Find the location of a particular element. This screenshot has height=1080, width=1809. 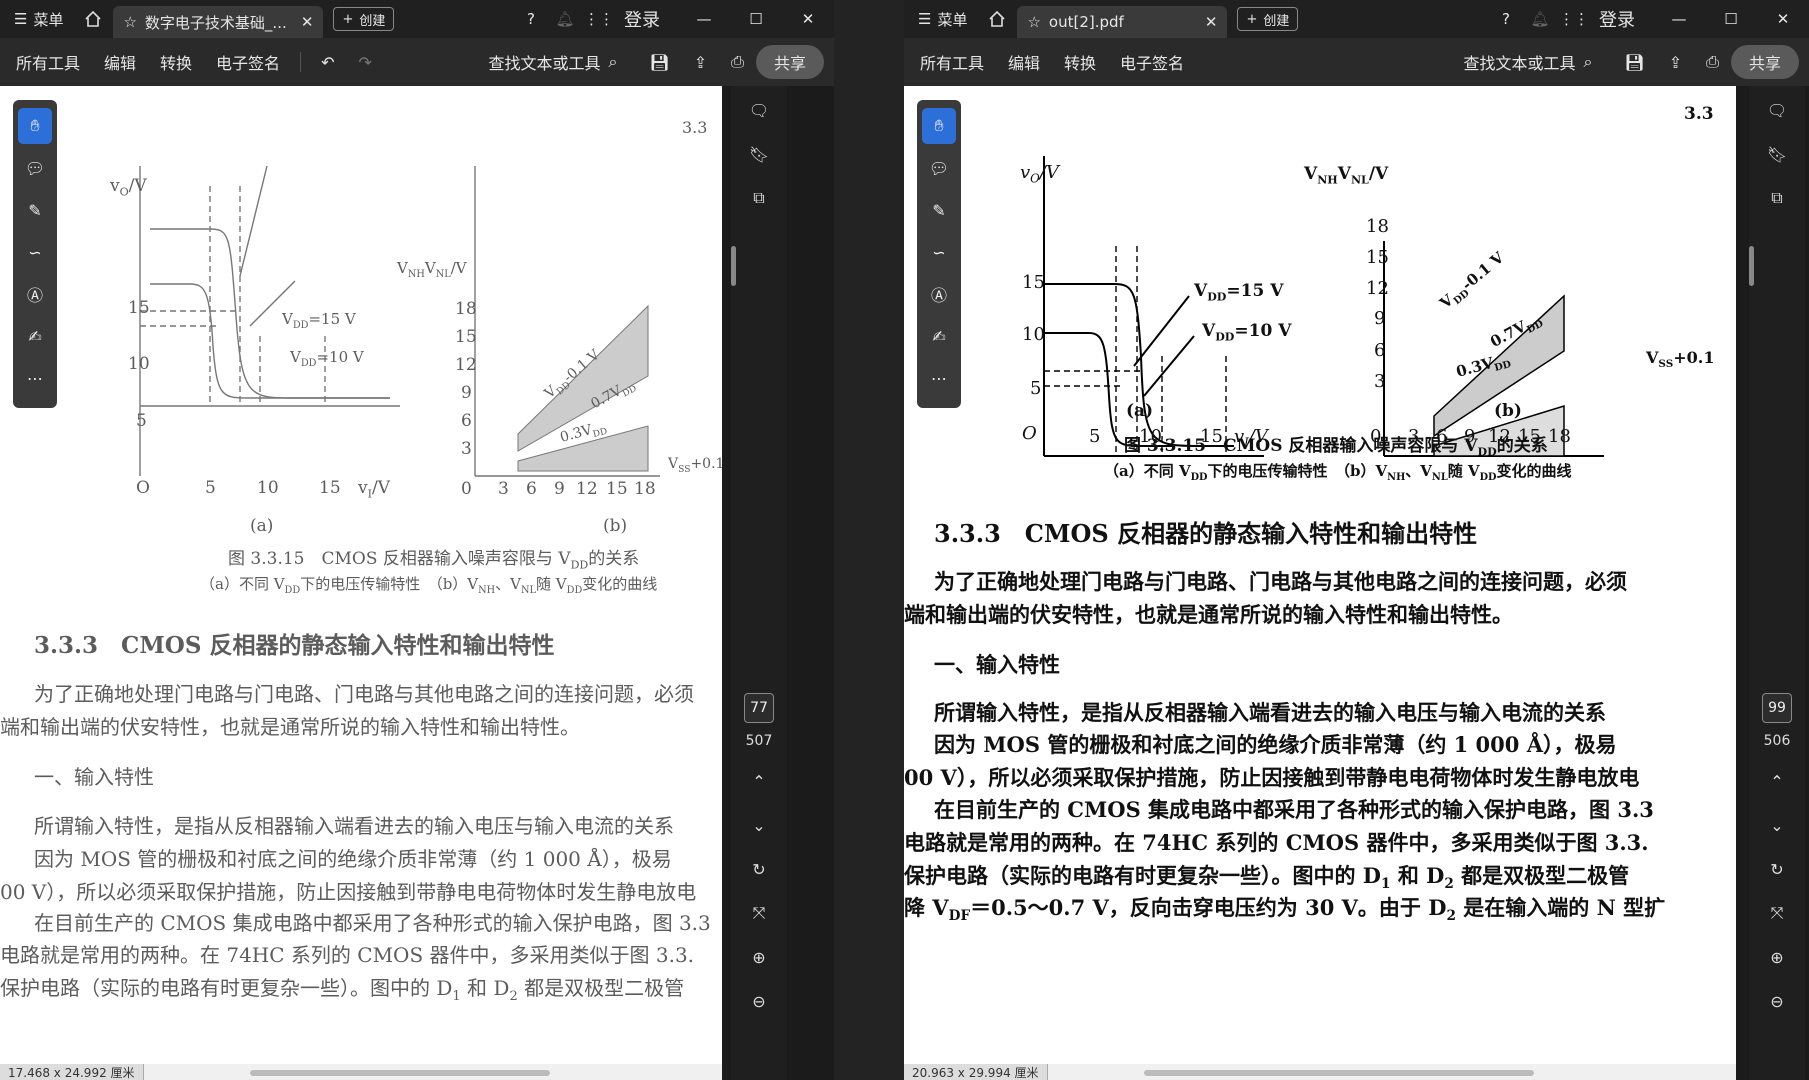

p8-mid: 和 D is located at coordinates (1417, 875).